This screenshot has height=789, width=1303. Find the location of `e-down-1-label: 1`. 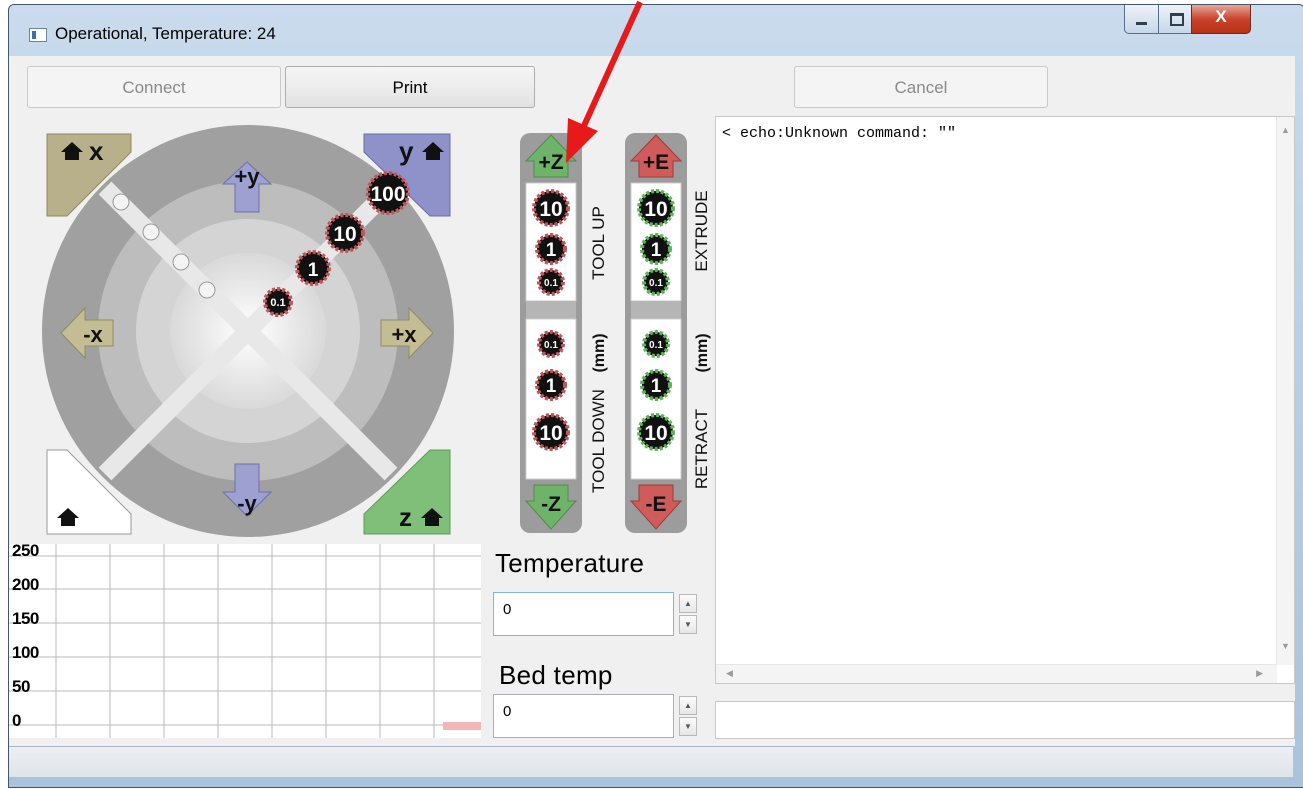

e-down-1-label: 1 is located at coordinates (656, 386).